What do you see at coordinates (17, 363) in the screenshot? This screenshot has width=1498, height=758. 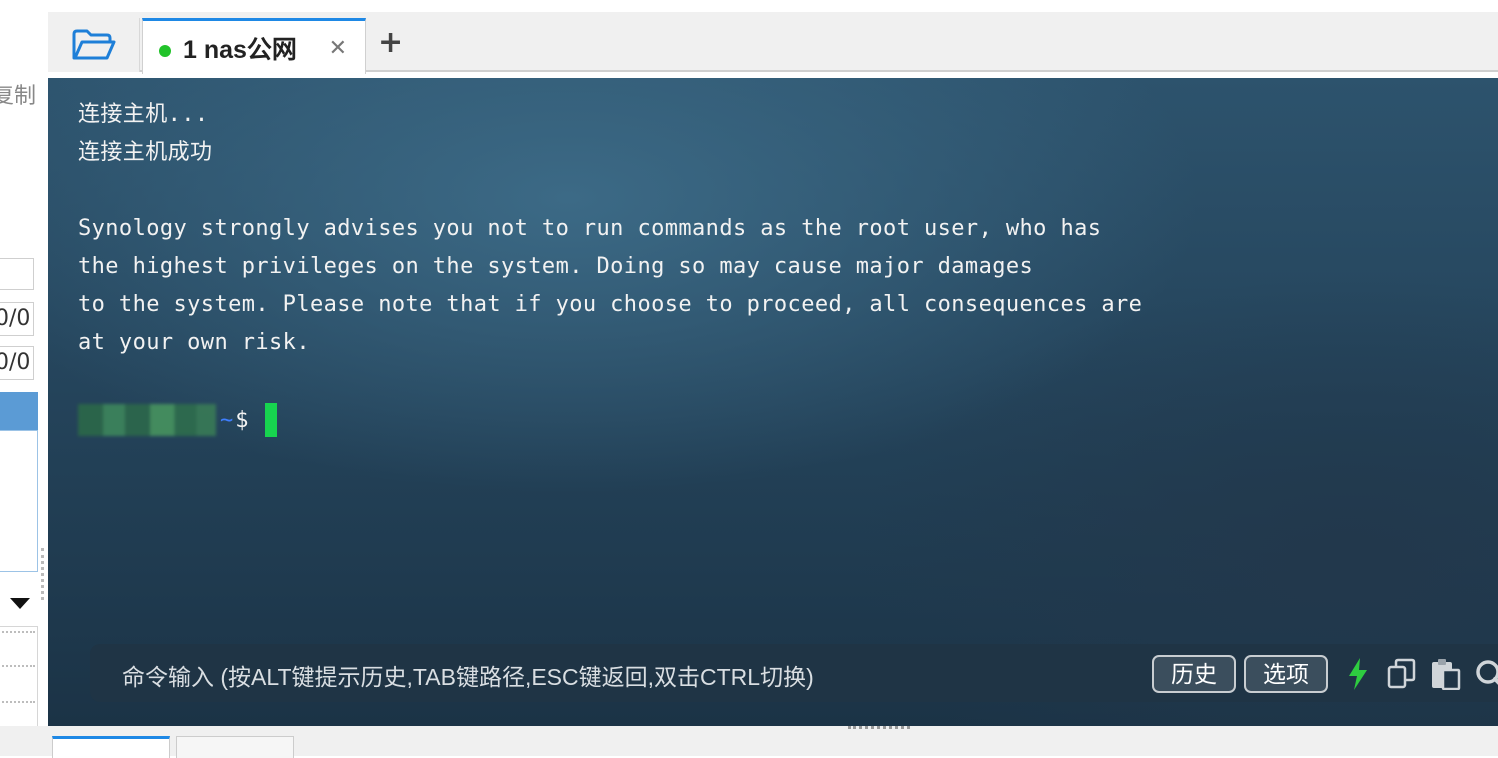 I see `left-panel-counter-2: 0/0` at bounding box center [17, 363].